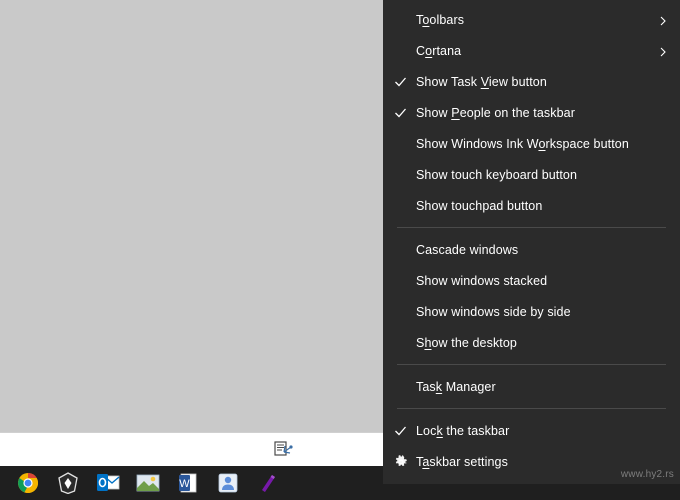 The height and width of the screenshot is (500, 680). I want to click on svg-text: W, so click(184, 484).